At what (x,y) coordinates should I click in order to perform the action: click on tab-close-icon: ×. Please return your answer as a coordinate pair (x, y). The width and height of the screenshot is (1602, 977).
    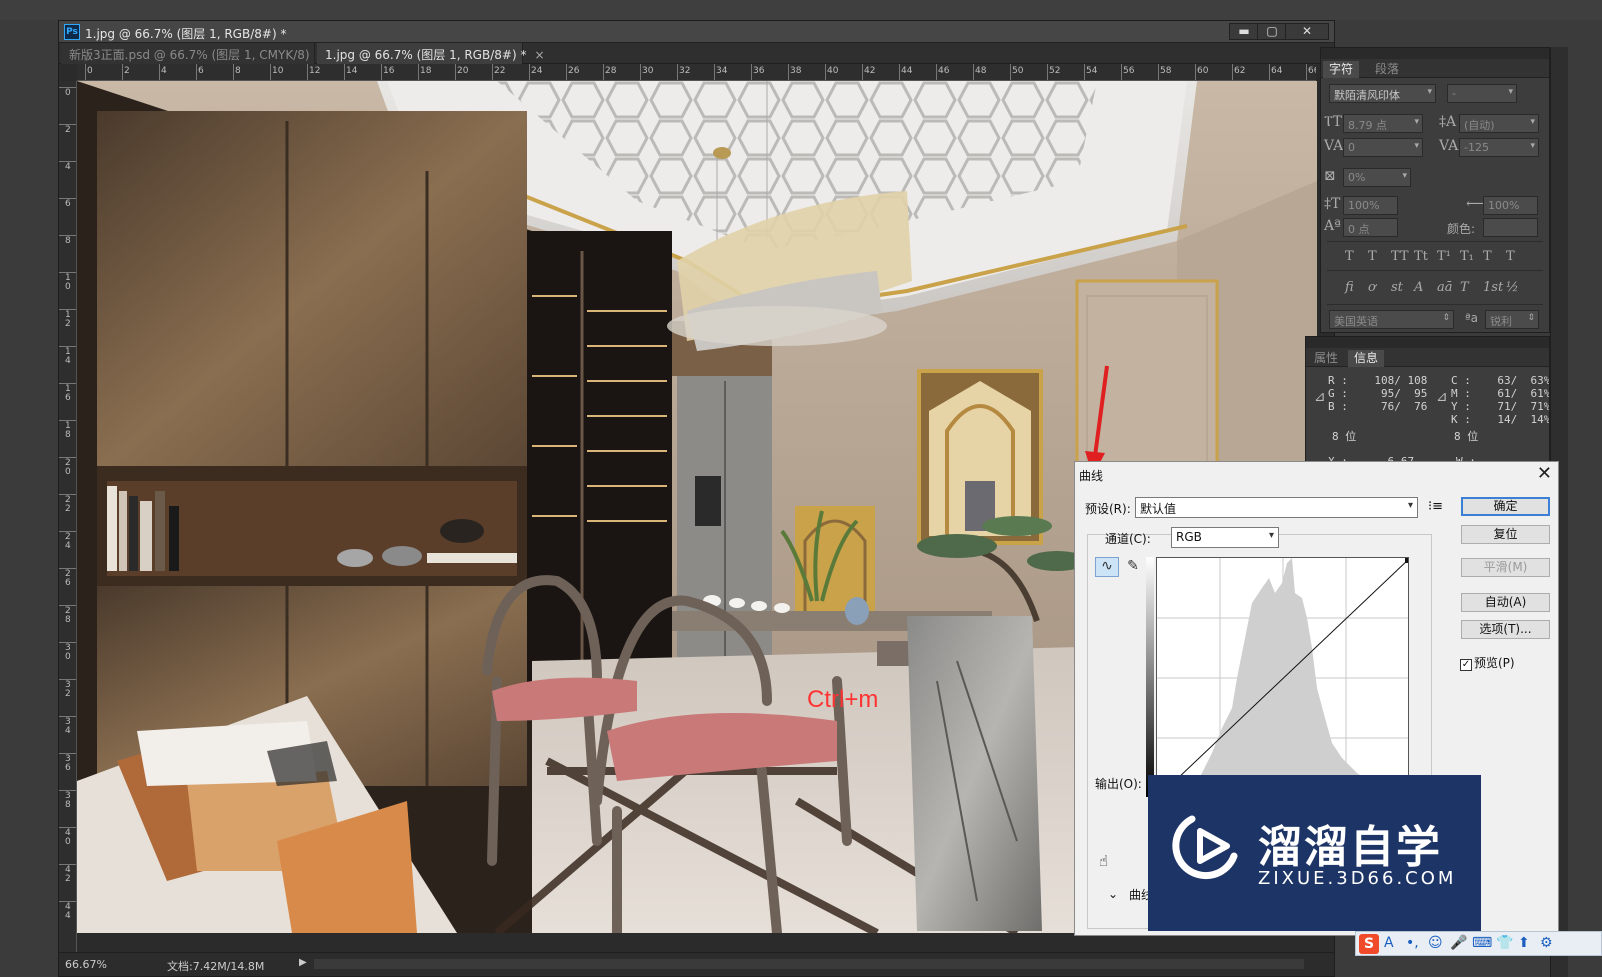
    Looking at the image, I should click on (539, 55).